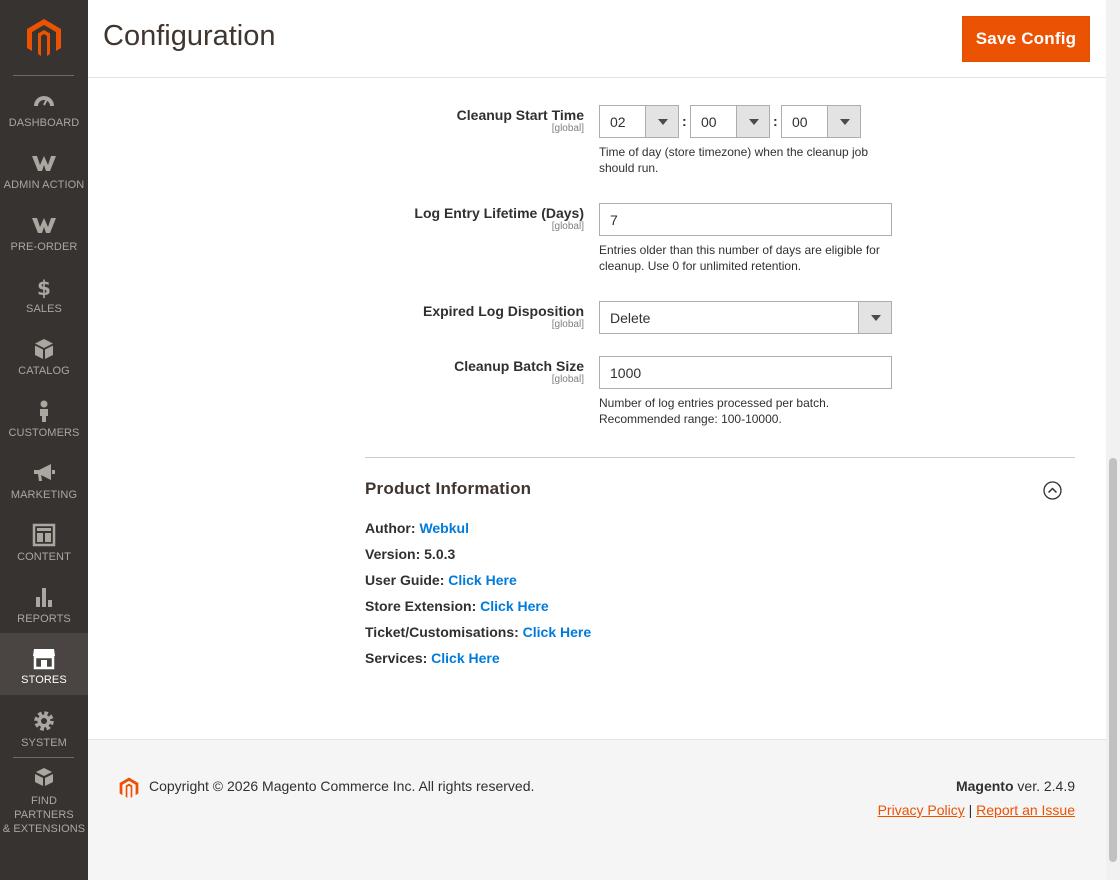 The image size is (1120, 880). Describe the element at coordinates (482, 580) in the screenshot. I see `user-guide-link: Click Here` at that location.